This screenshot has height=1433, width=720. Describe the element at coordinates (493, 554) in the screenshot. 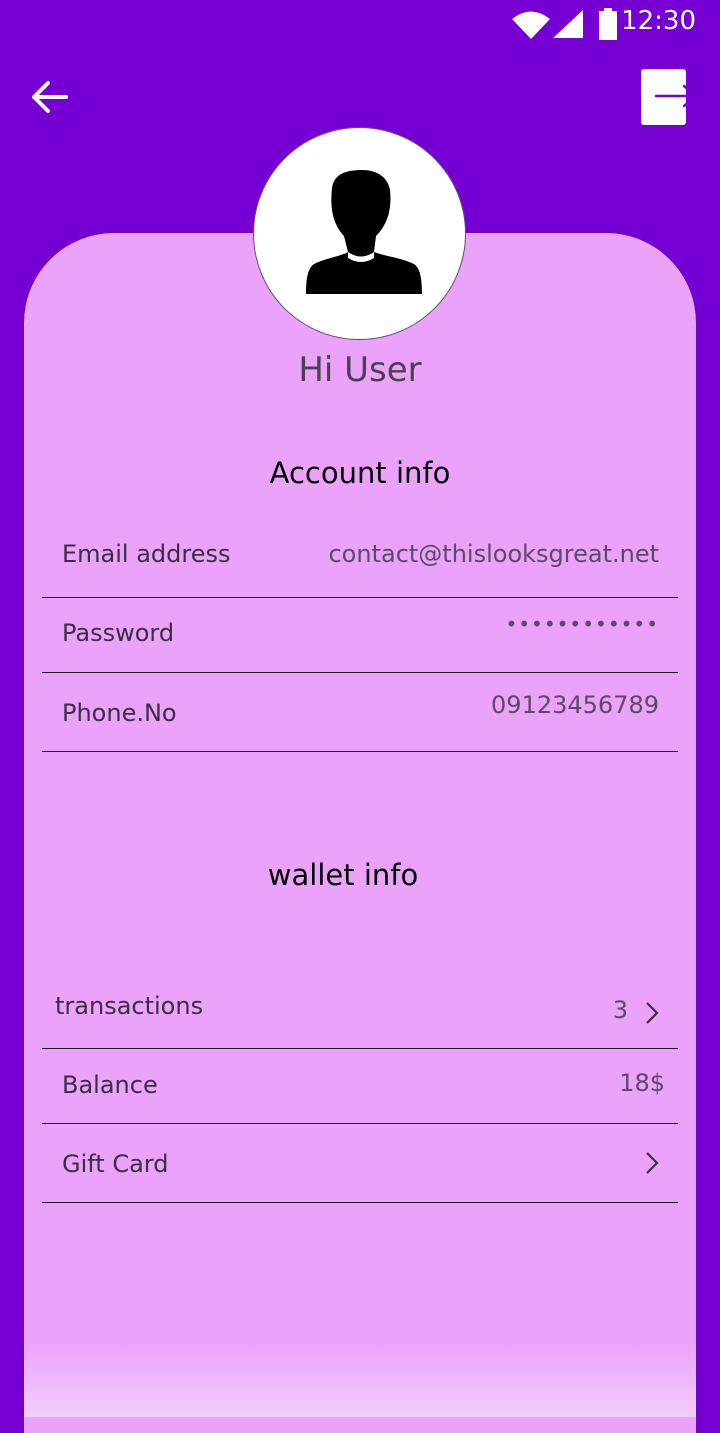

I see `email-value: contact@thislooksgreat.net` at that location.